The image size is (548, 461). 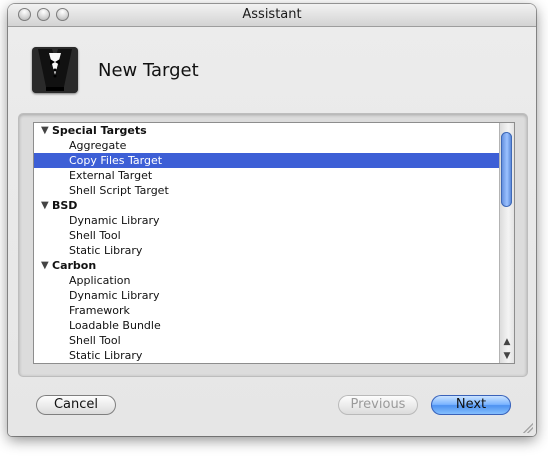 I want to click on list-item-selected: Copy Files Target, so click(x=267, y=160).